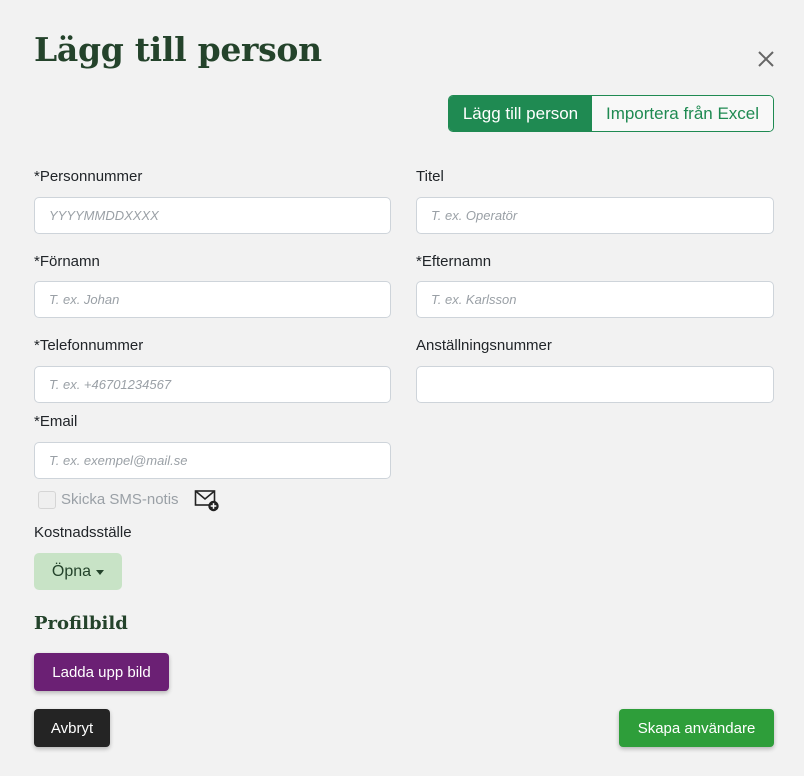  Describe the element at coordinates (595, 384) in the screenshot. I see `anstallningsnummer-input` at that location.